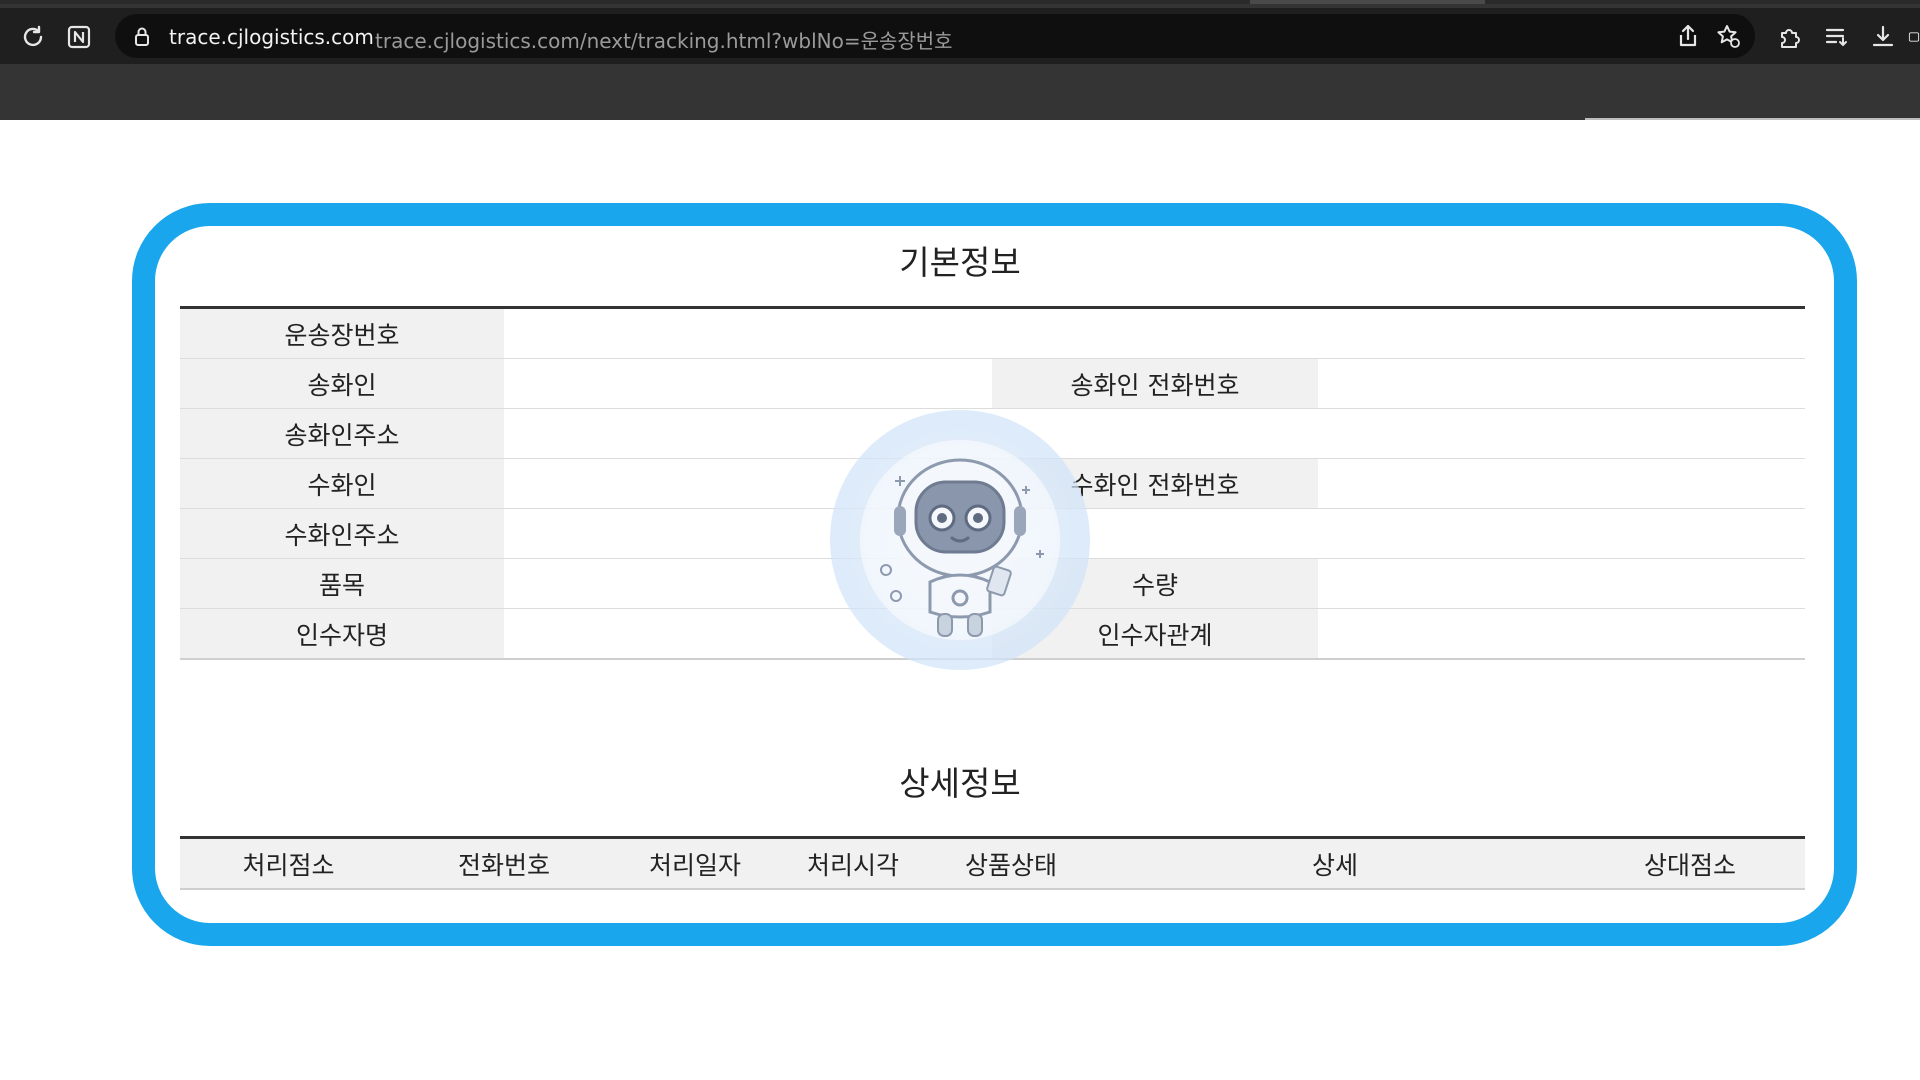 The width and height of the screenshot is (1920, 1080). I want to click on sender-address-value, so click(1154, 433).